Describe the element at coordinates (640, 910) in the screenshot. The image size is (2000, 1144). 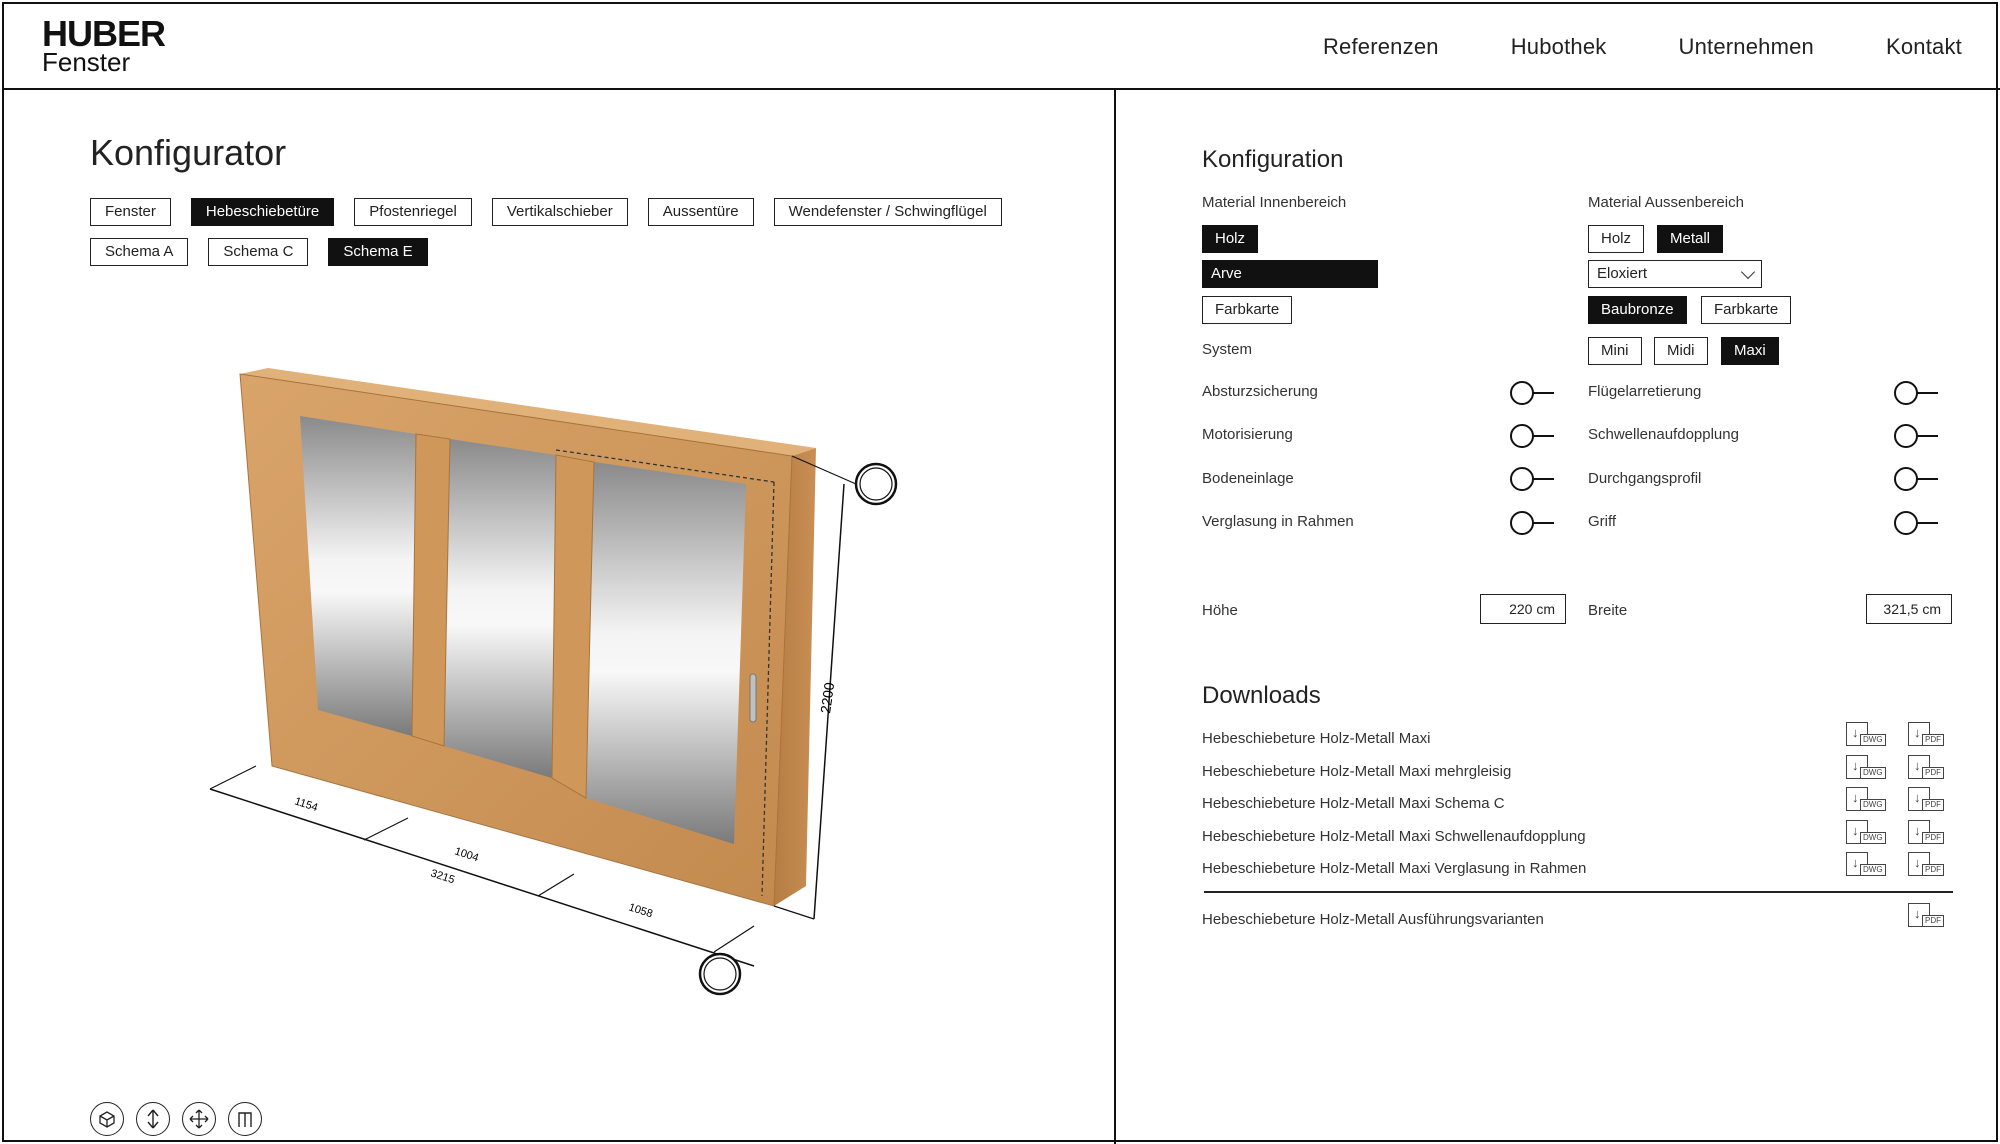
I see `width-dim-label-3: 1058` at that location.